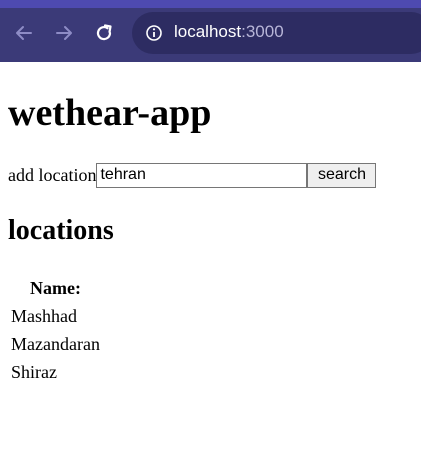  I want to click on column-header-name: Name:, so click(55, 288).